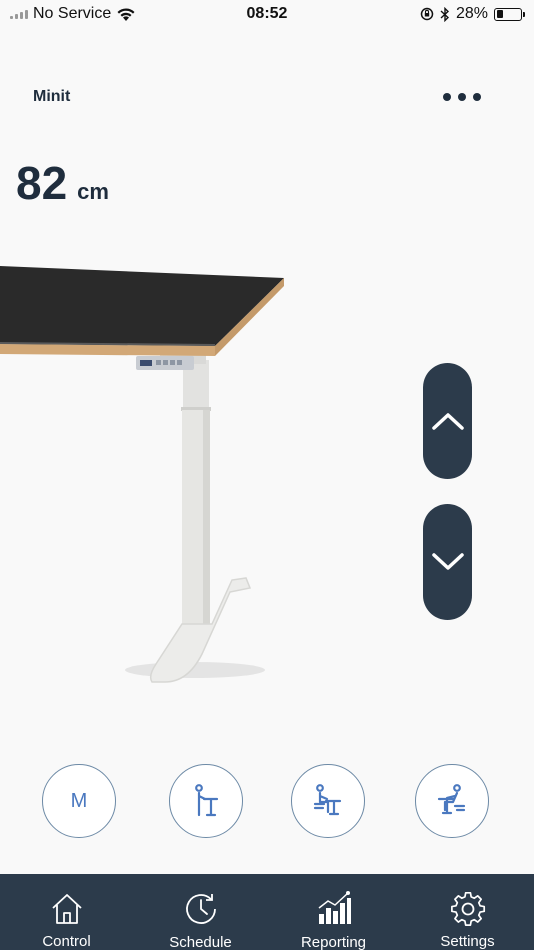  I want to click on battery-level-fill, so click(499, 14).